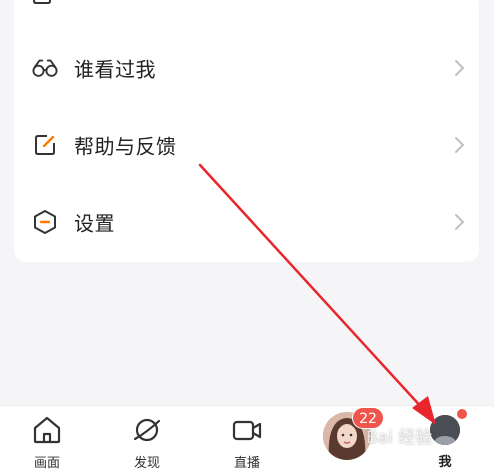  I want to click on profile-avatar, so click(445, 430).